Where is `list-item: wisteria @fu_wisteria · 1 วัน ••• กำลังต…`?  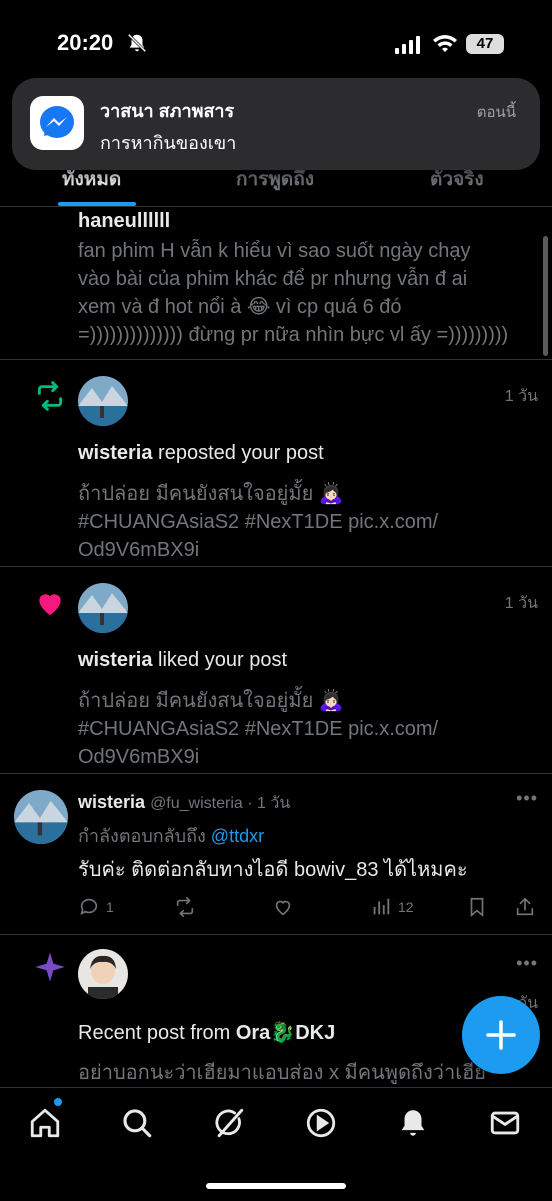
list-item: wisteria @fu_wisteria · 1 วัน ••• กำลังต… is located at coordinates (276, 854).